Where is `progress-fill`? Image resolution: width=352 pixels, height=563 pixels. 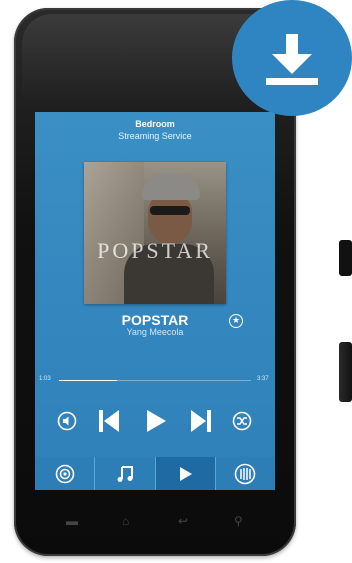
progress-fill is located at coordinates (88, 380).